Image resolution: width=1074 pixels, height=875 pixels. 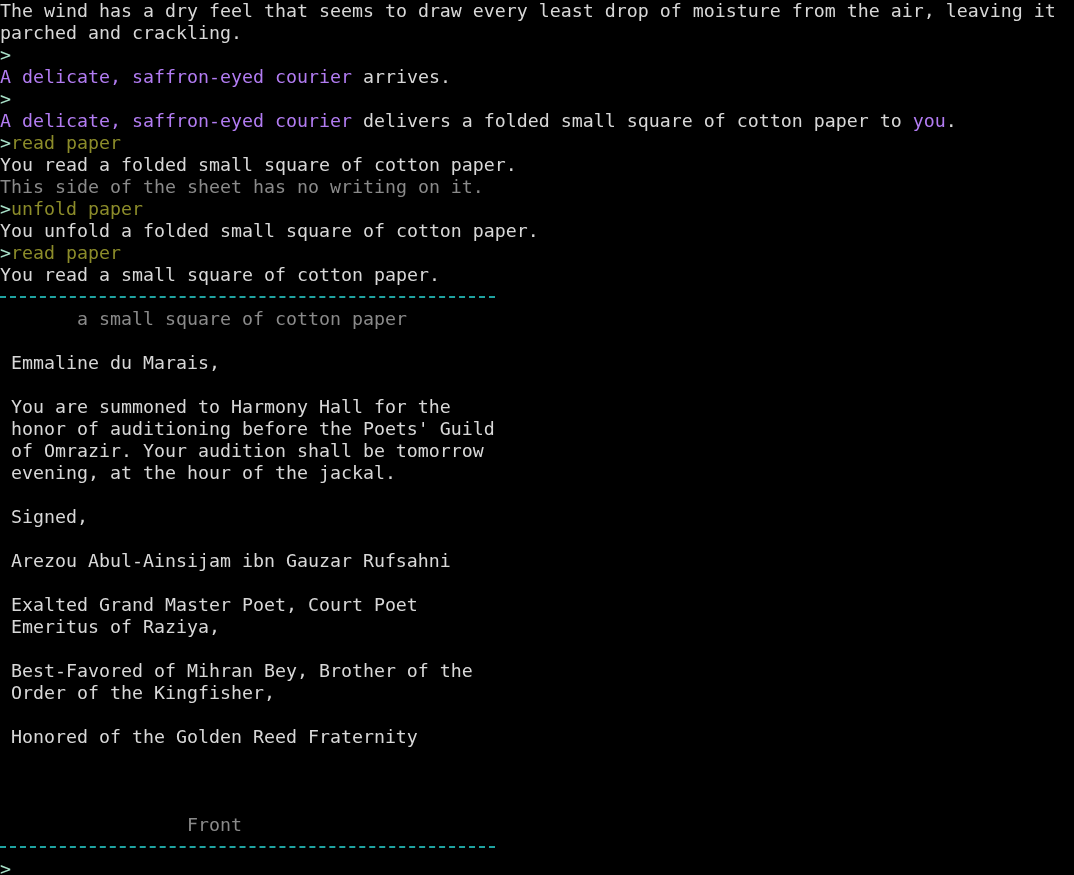 What do you see at coordinates (269, 231) in the screenshot?
I see `log-line: You unfold a folded small square of cotton paper.` at bounding box center [269, 231].